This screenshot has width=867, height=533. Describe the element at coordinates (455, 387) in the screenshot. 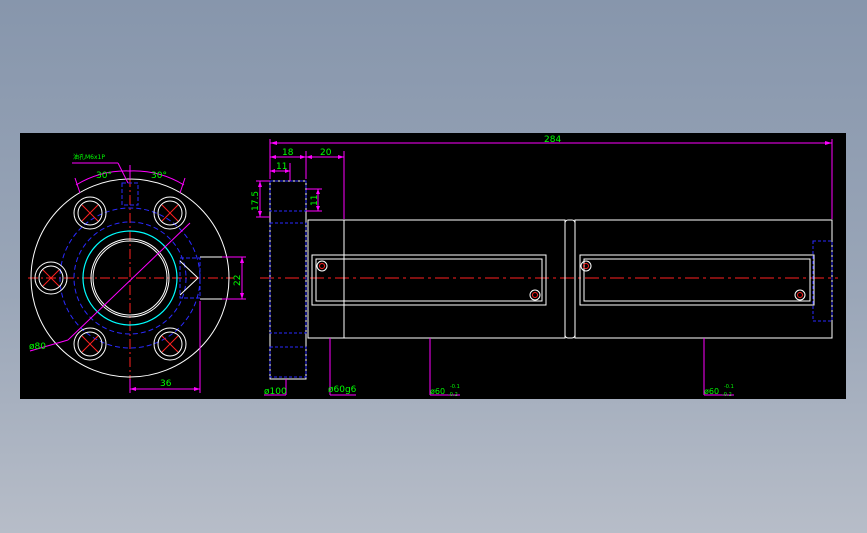

I see `tol-upper-a: -0.1` at that location.